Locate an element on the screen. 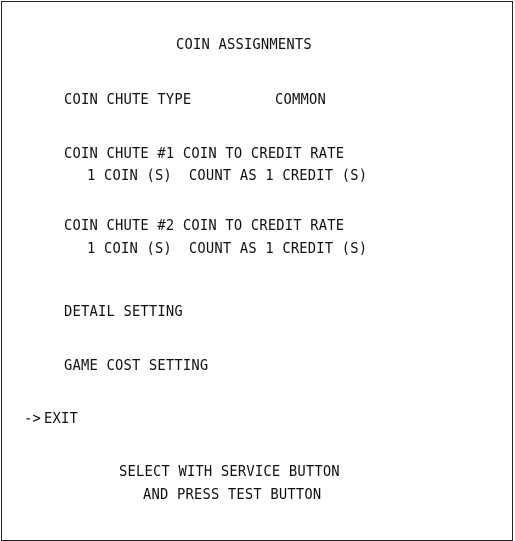 Image resolution: width=515 pixels, height=541 pixels. instruction-line-1: SELECT WITH SERVICE BUTTON is located at coordinates (229, 471).